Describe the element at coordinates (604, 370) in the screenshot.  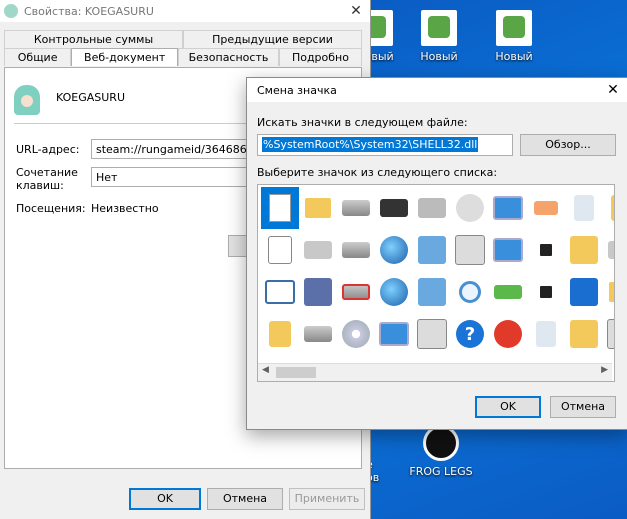
I see `scroll-right-icon: ▶` at that location.